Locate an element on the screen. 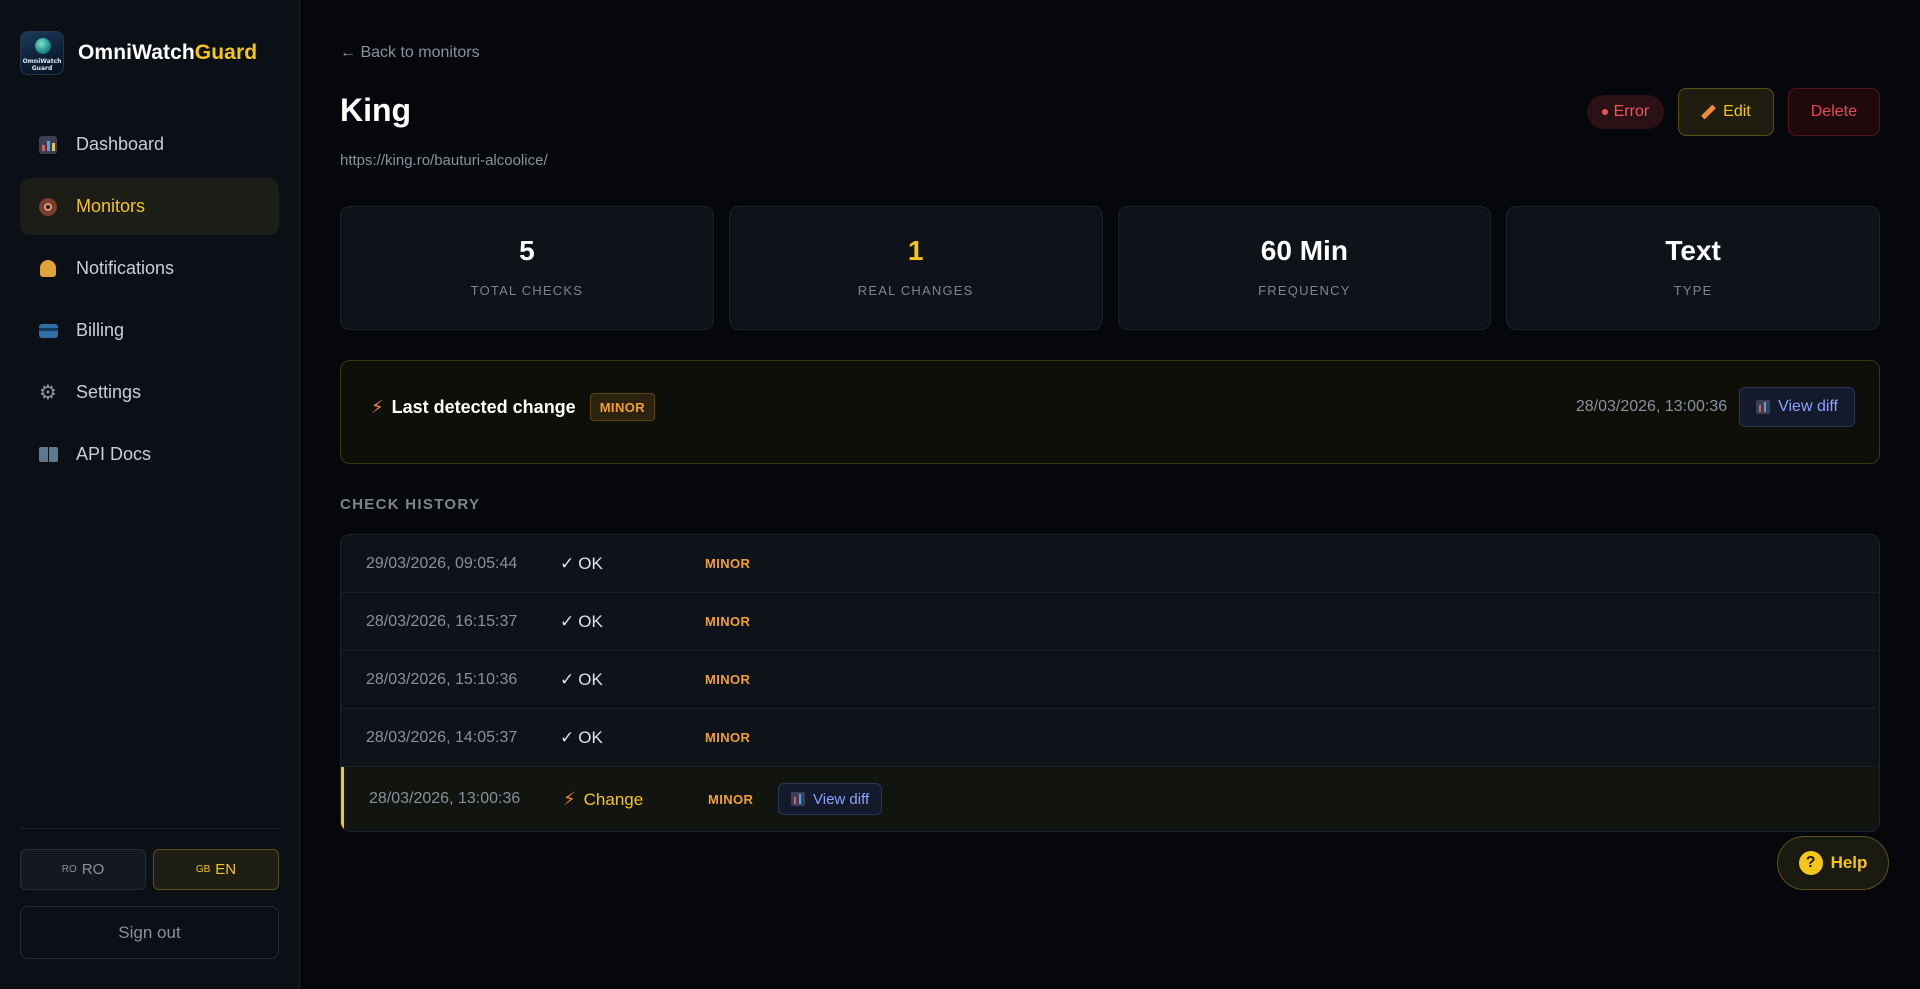 This screenshot has height=989, width=1920. header-actions: Error Edit Delete is located at coordinates (1733, 112).